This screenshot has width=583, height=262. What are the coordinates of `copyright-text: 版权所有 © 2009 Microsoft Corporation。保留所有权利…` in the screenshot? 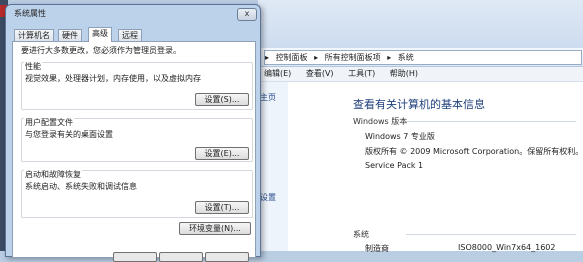 It's located at (474, 151).